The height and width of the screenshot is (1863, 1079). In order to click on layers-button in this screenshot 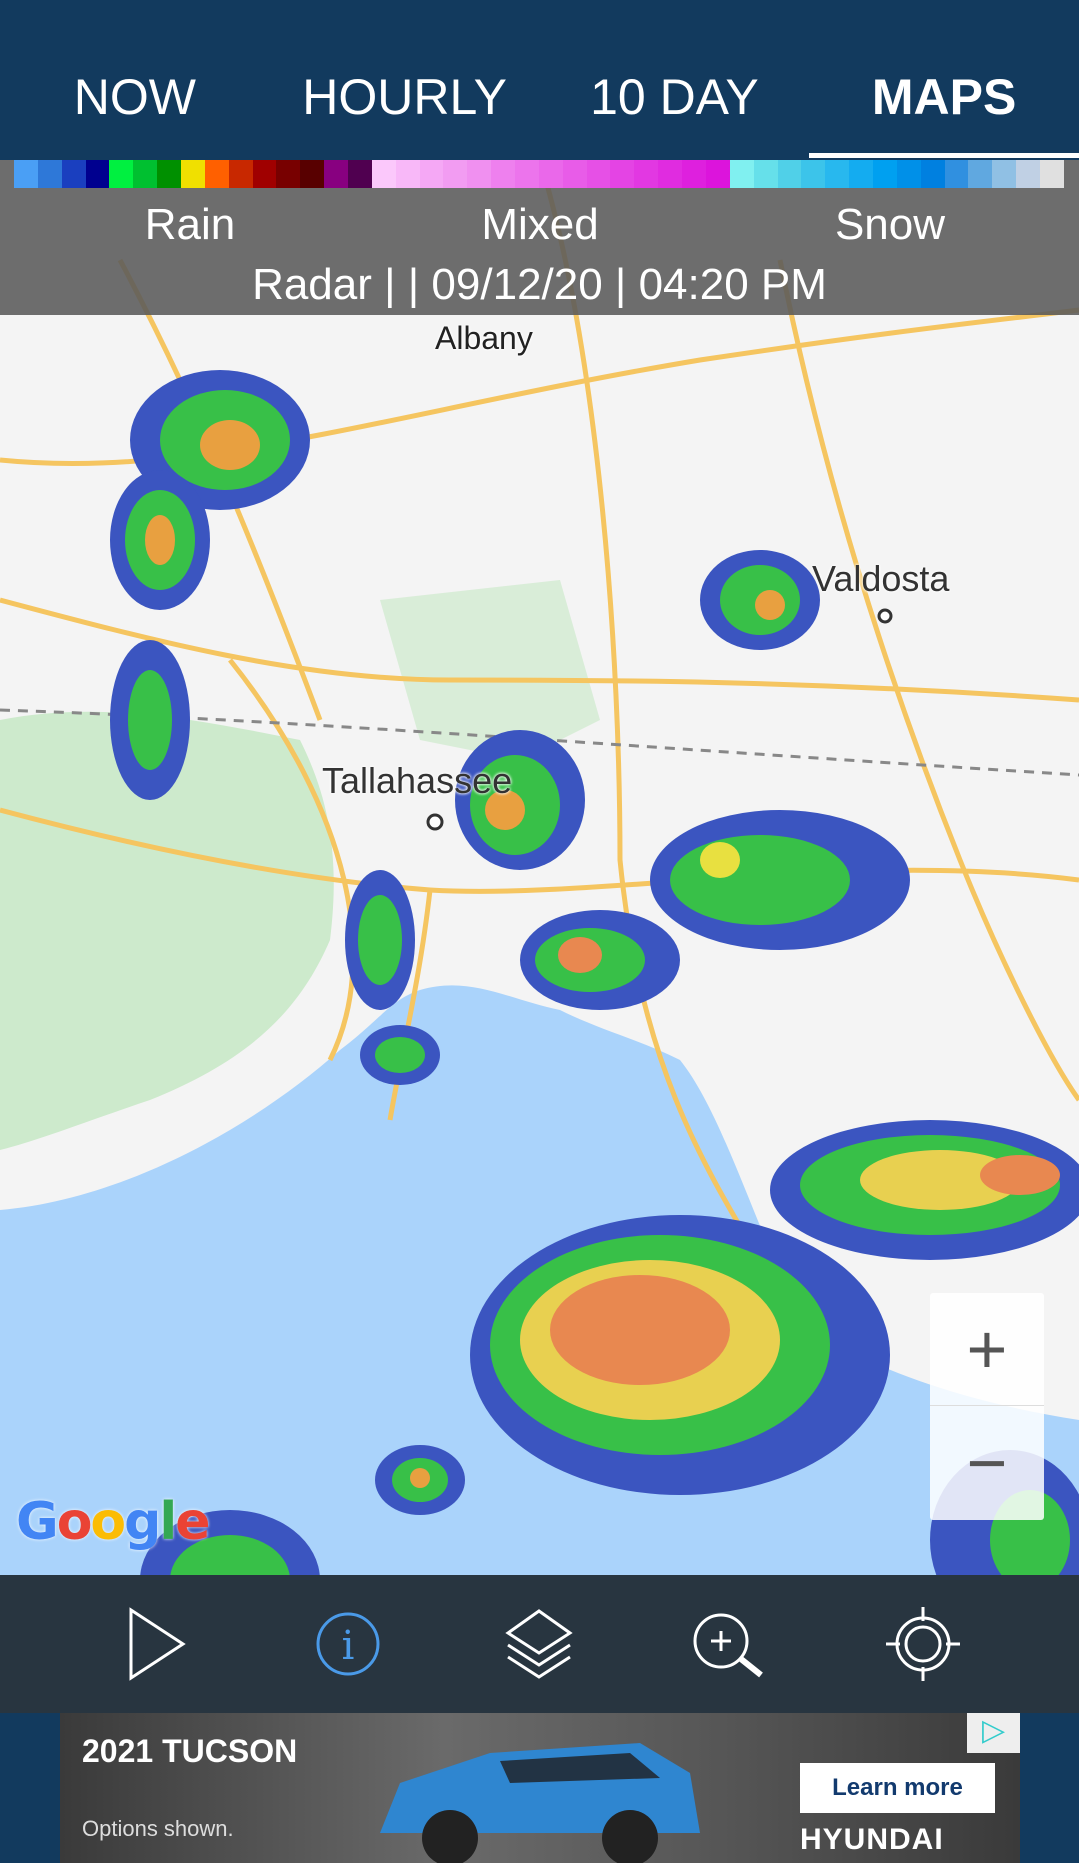, I will do `click(539, 1644)`.